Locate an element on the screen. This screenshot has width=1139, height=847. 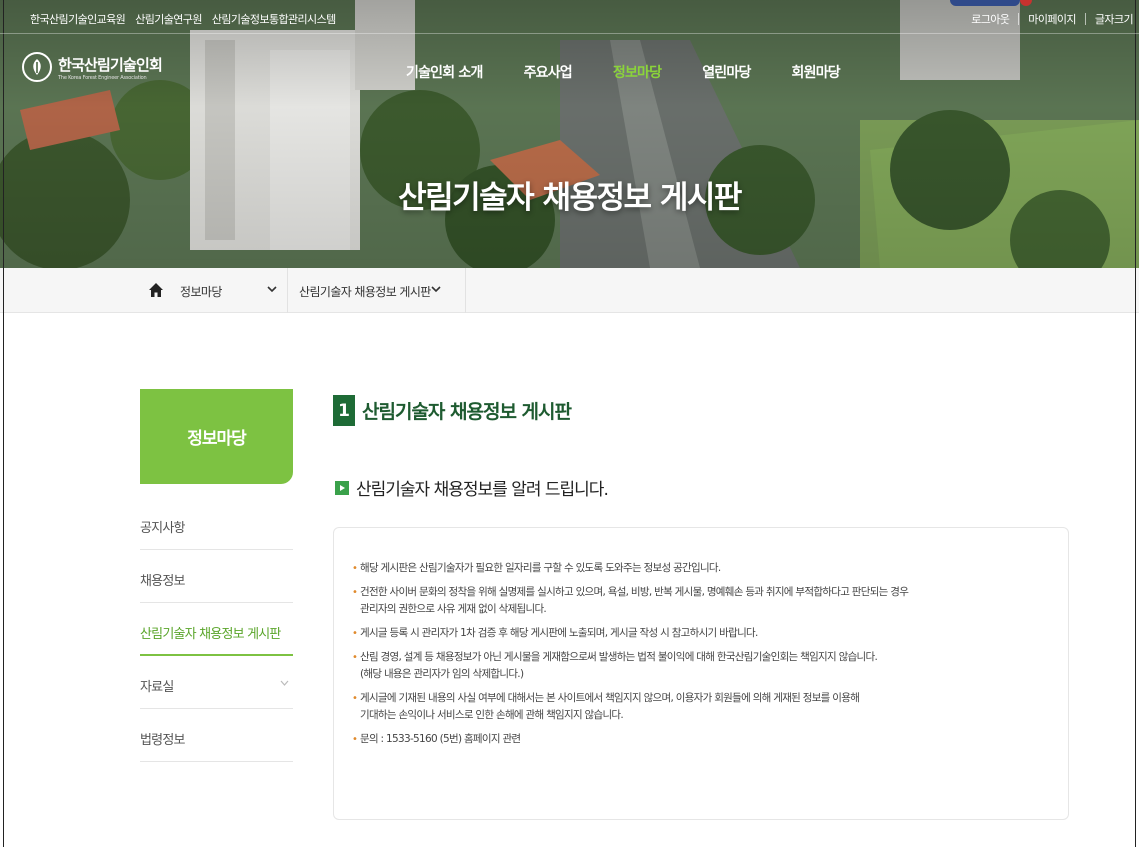
user-links: 로그아웃 마이페이지 글자크기 is located at coordinates (1052, 19).